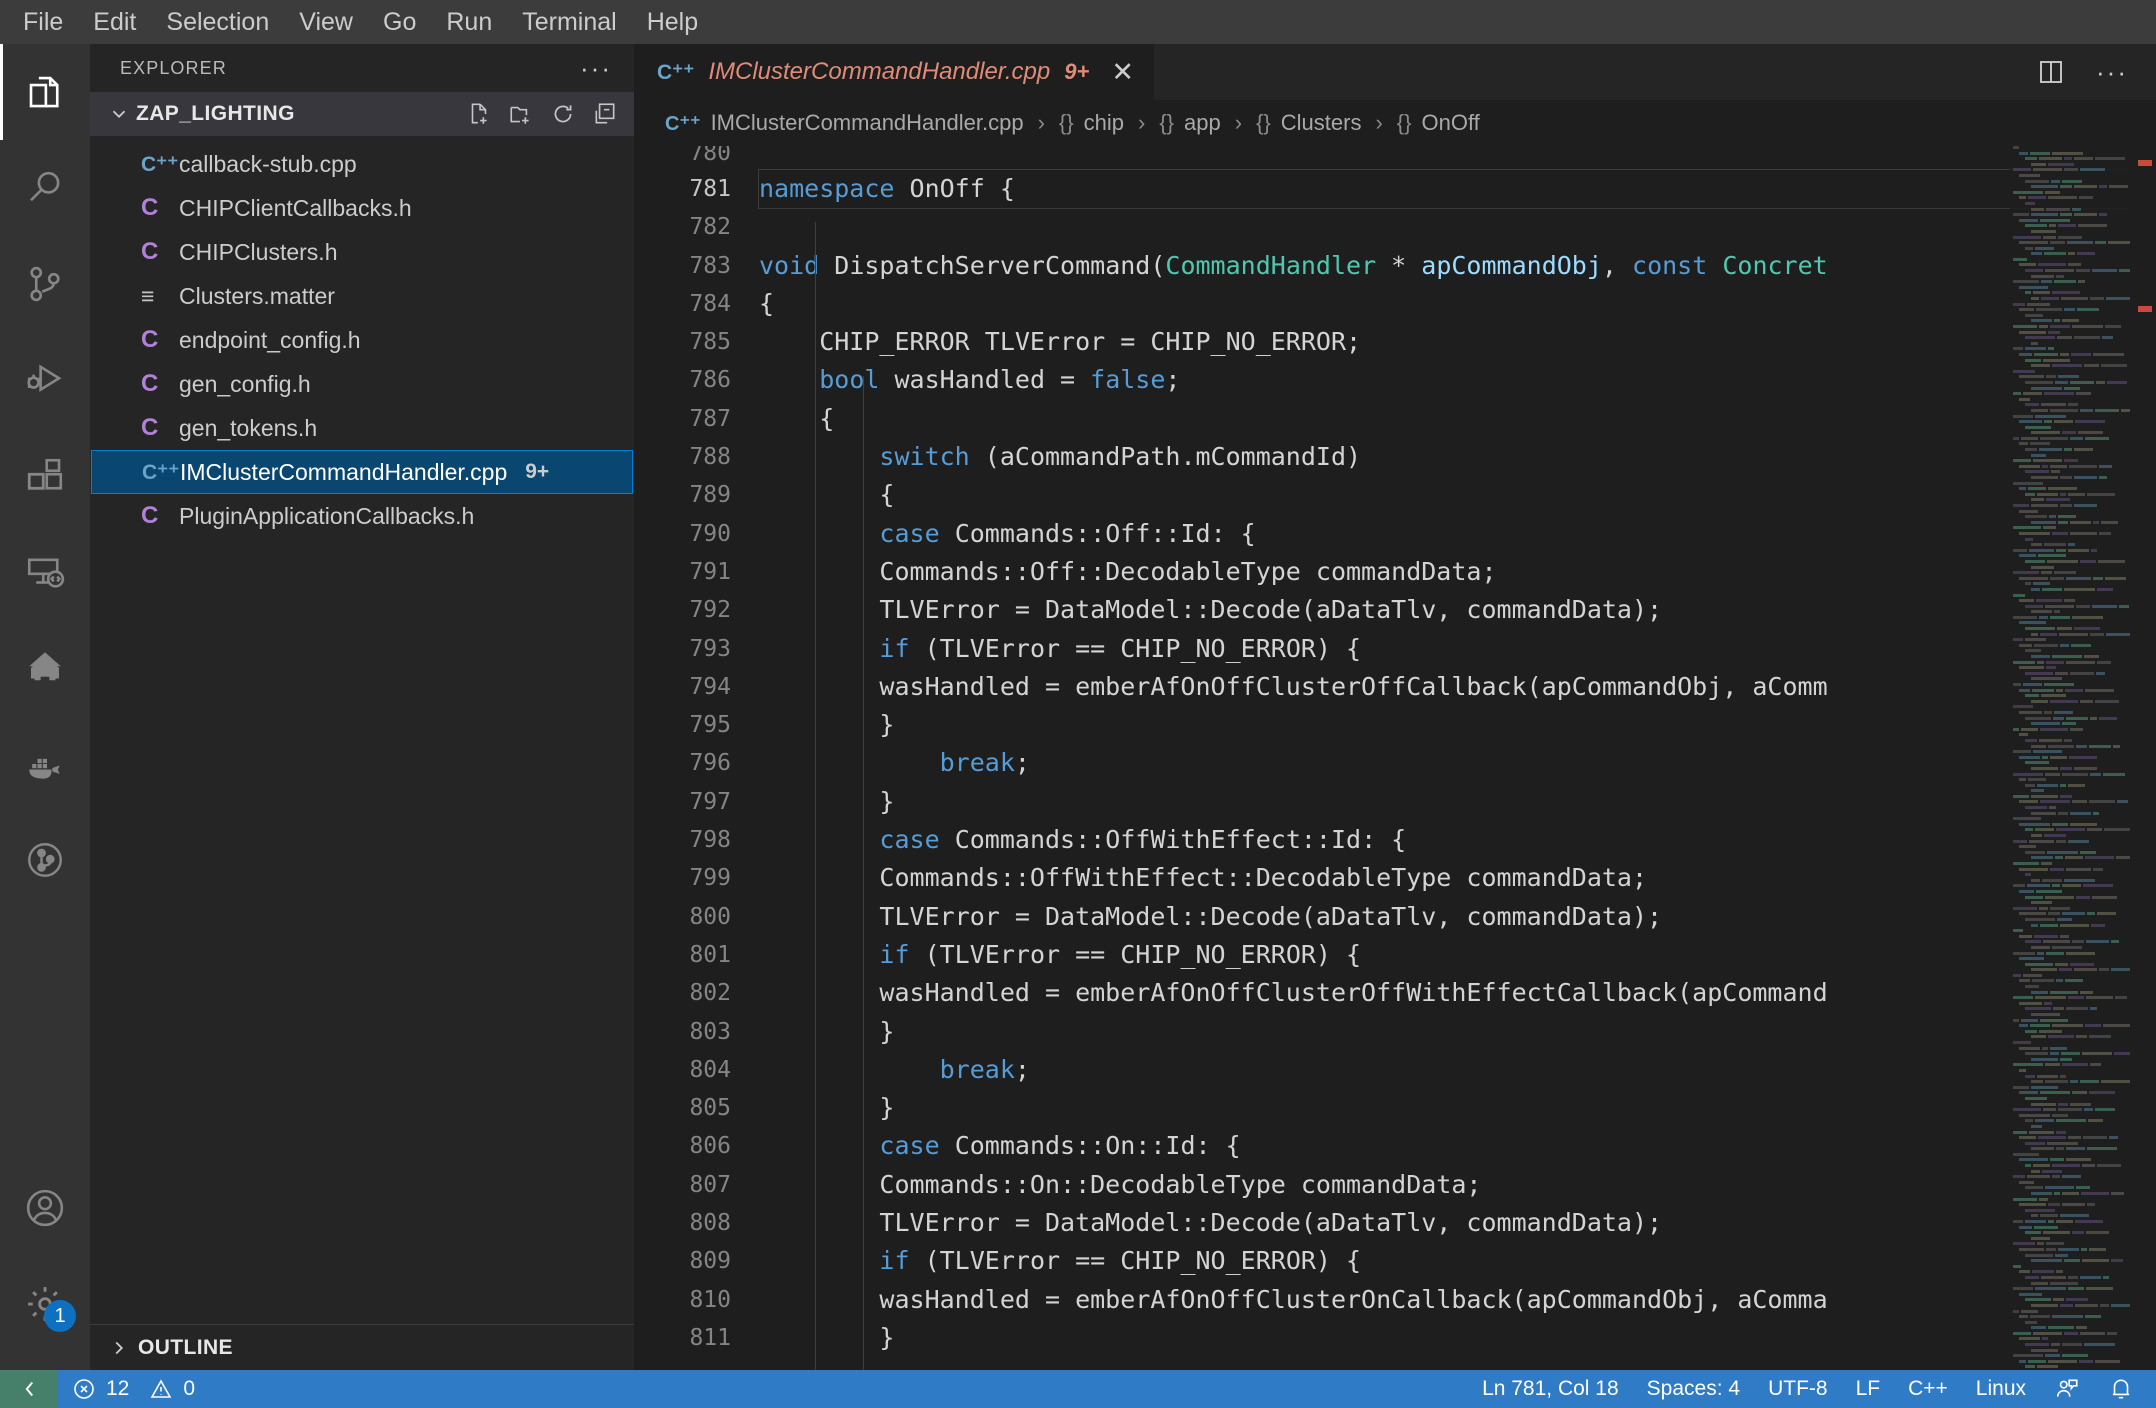 The width and height of the screenshot is (2156, 1408). What do you see at coordinates (2001, 1389) in the screenshot?
I see `platform-indicator: Linux` at bounding box center [2001, 1389].